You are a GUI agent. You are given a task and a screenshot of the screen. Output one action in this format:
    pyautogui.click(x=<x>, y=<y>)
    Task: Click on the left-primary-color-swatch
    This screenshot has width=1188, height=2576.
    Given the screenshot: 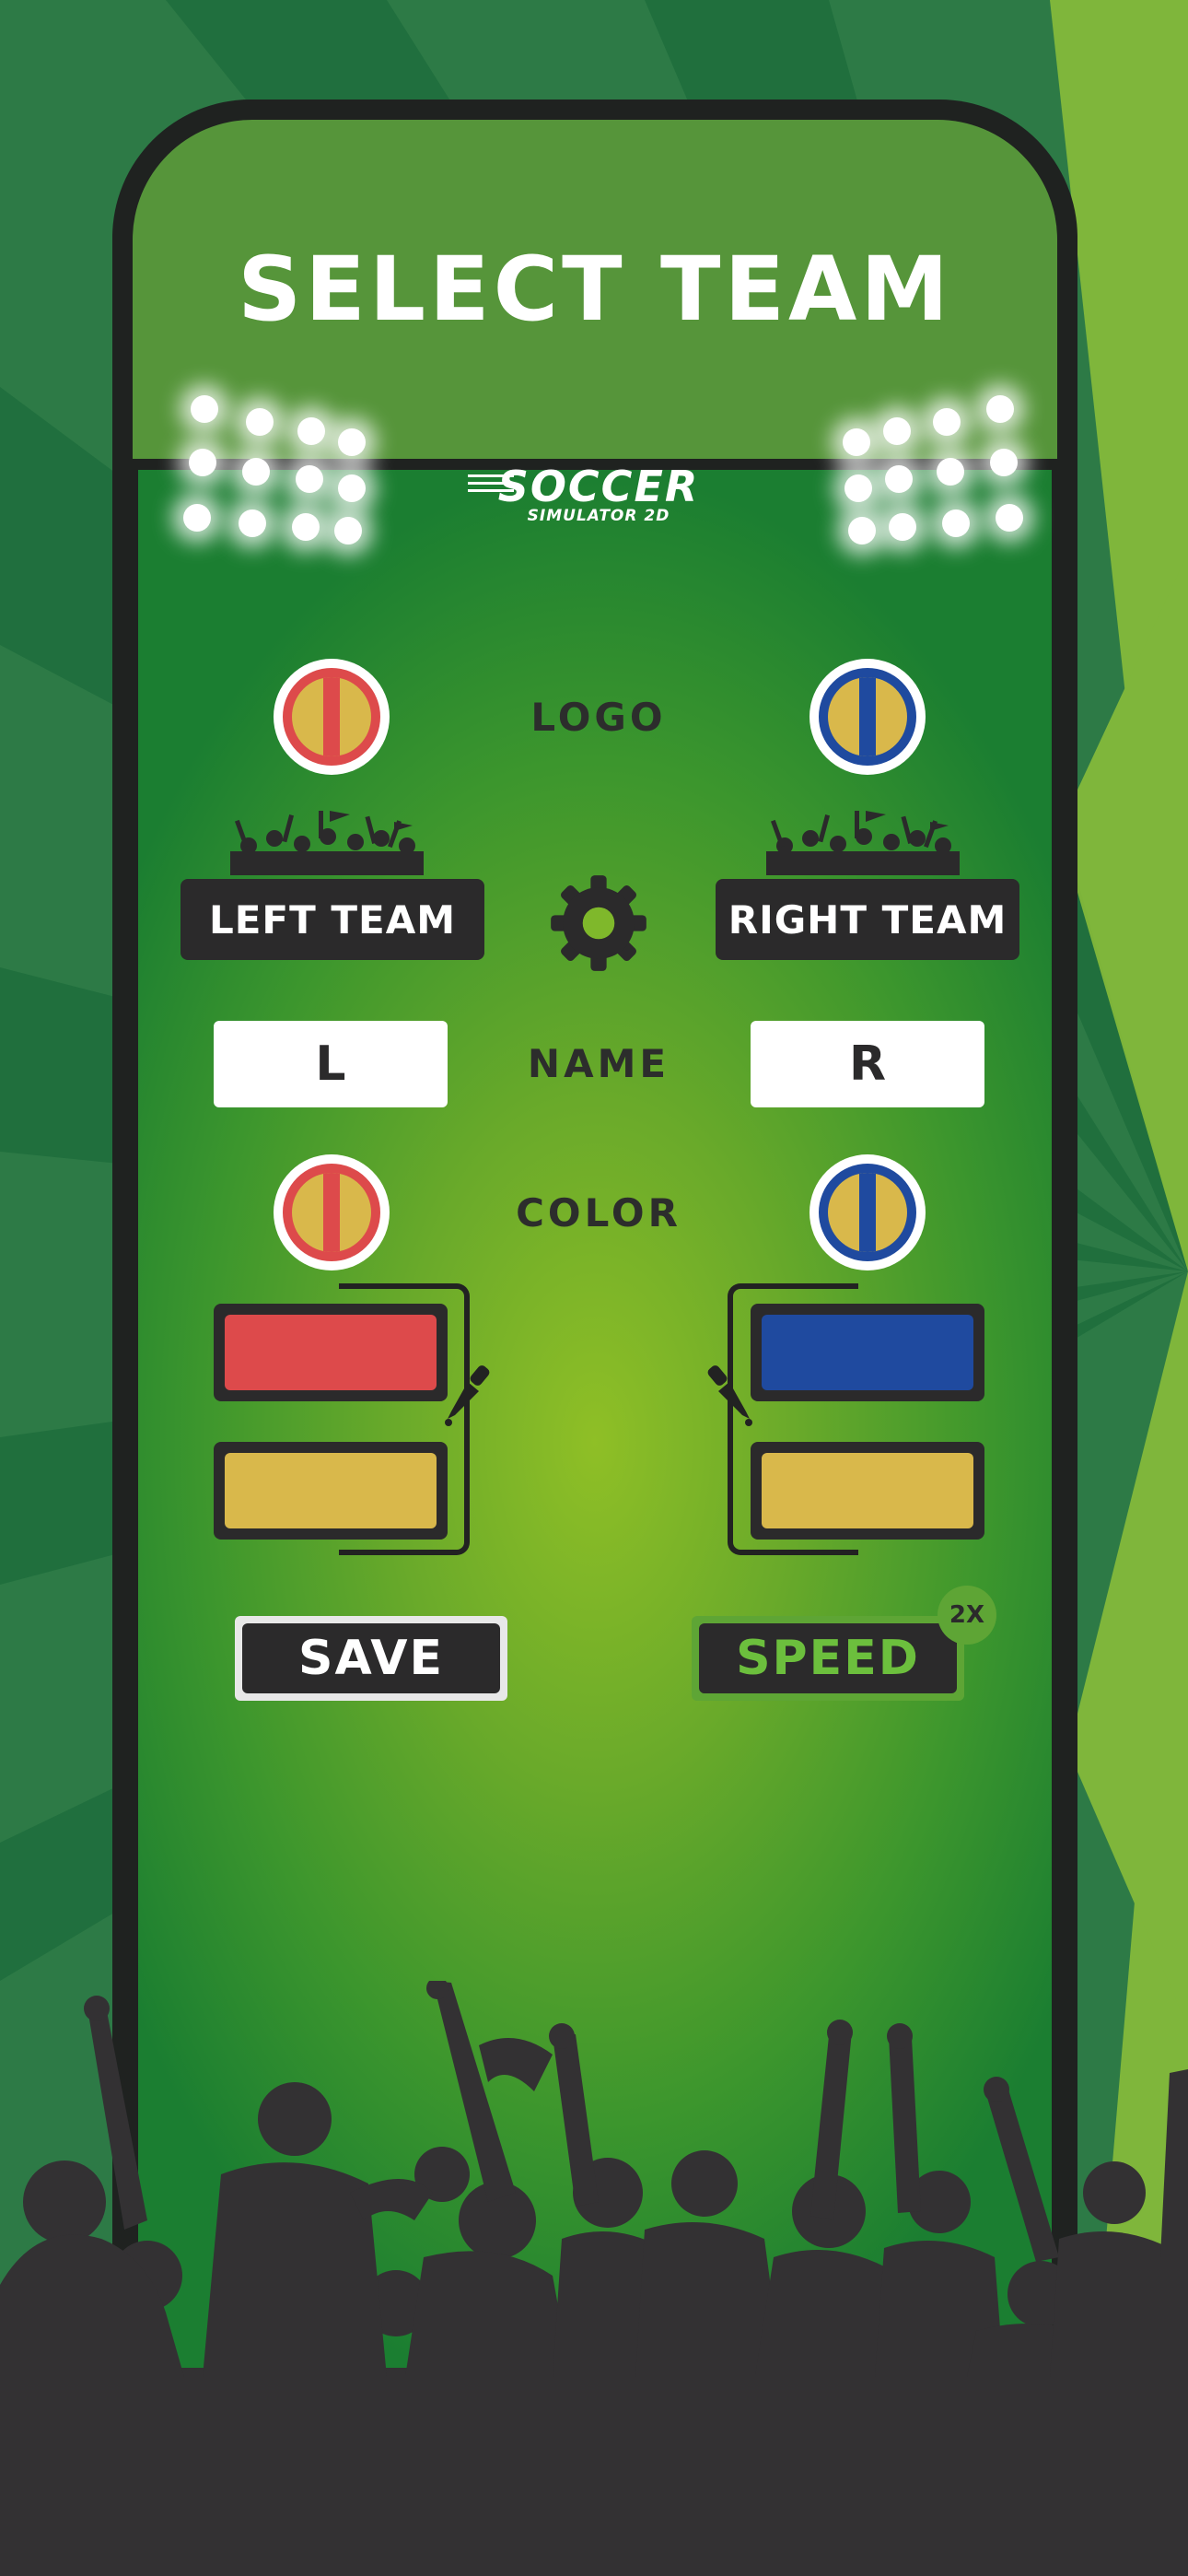 What is the action you would take?
    pyautogui.click(x=331, y=1352)
    